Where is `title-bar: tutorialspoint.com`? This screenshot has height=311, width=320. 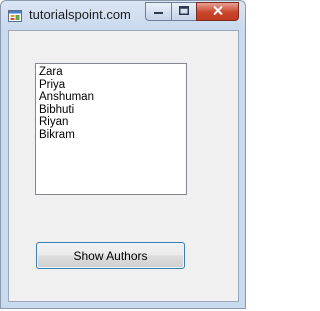 title-bar: tutorialspoint.com is located at coordinates (123, 15).